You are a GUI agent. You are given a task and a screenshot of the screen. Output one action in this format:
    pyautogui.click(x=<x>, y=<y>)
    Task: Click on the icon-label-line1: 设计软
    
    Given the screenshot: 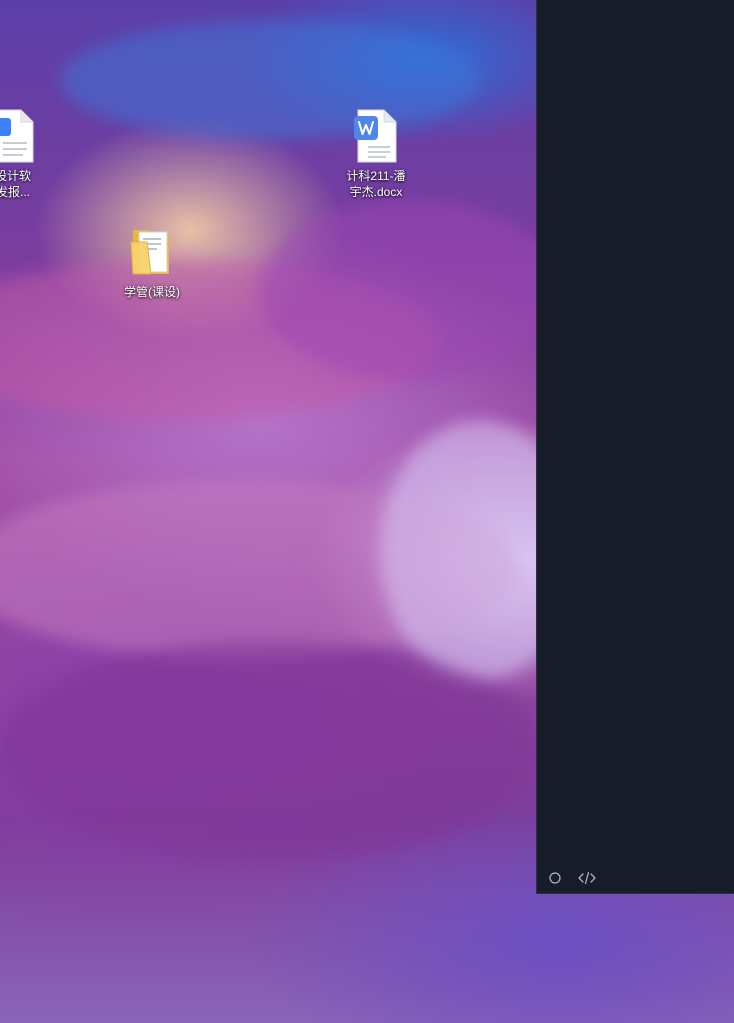 What is the action you would take?
    pyautogui.click(x=15, y=176)
    